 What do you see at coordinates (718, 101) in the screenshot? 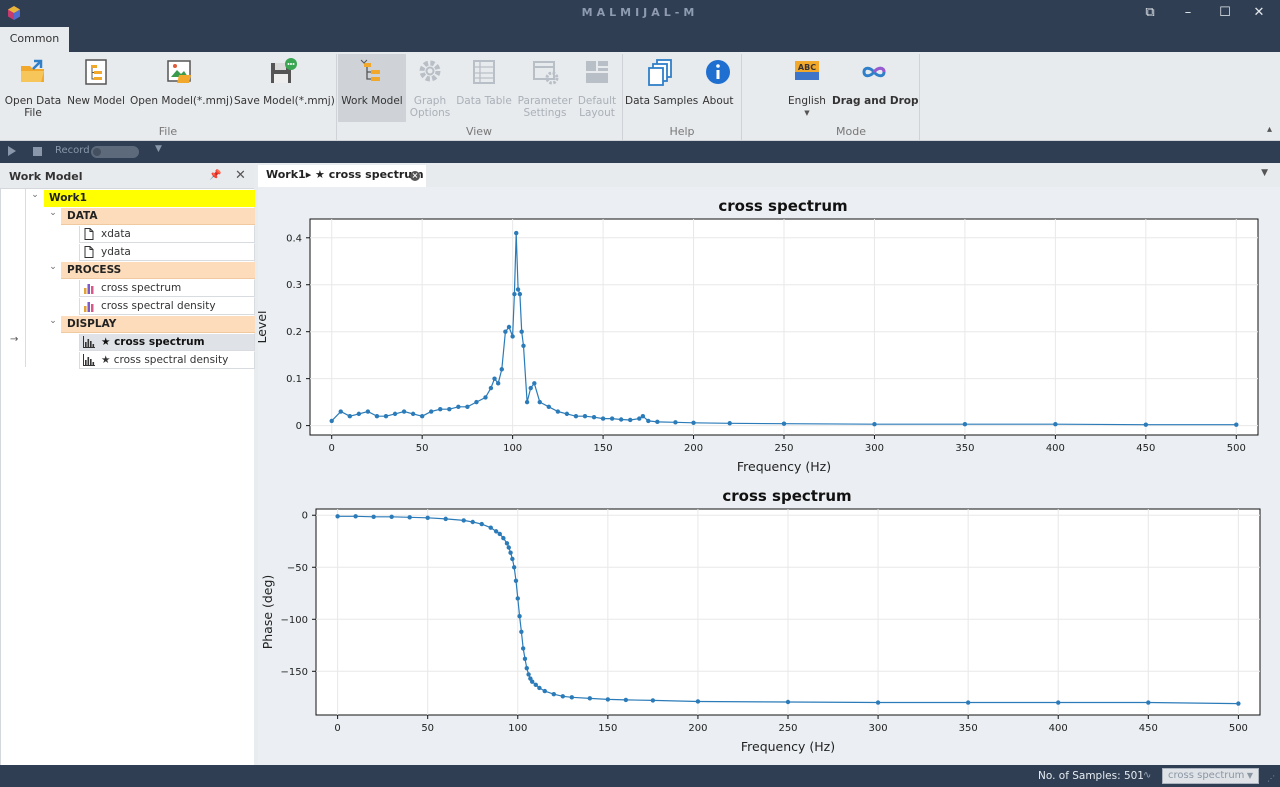
I see `about-label: About` at bounding box center [718, 101].